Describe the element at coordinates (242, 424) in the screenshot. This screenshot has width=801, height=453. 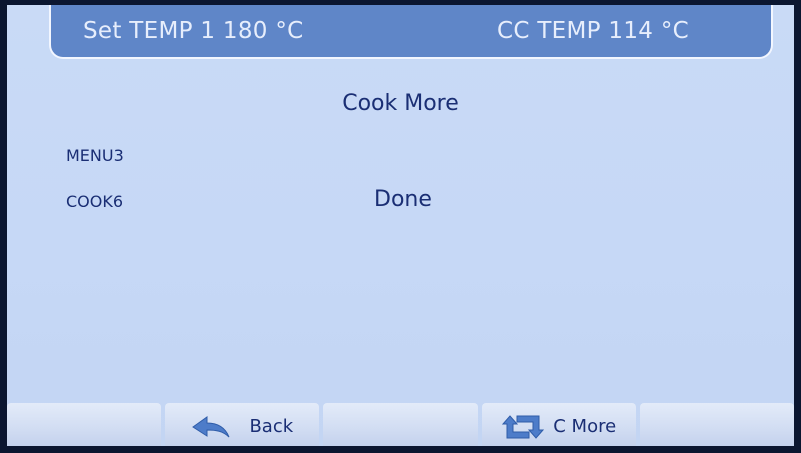
I see `back-button: Back` at that location.